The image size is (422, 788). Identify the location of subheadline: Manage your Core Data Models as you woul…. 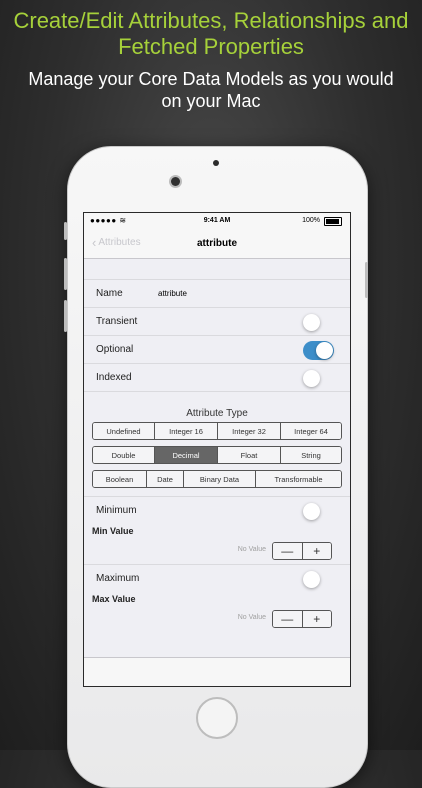
(211, 90).